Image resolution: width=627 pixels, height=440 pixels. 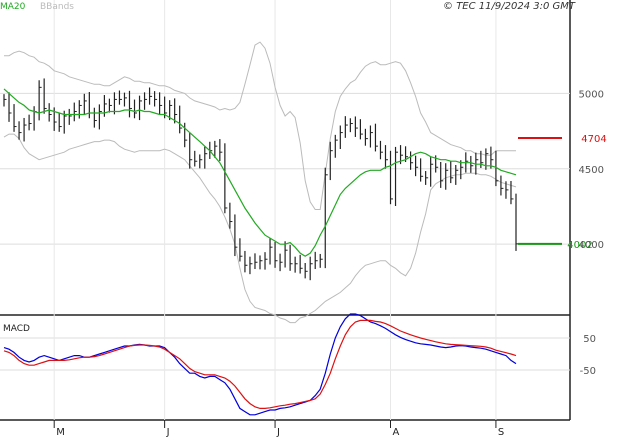 What do you see at coordinates (591, 233) in the screenshot?
I see `y-axis-labels: 5000 4500 4000 50 -50` at bounding box center [591, 233].